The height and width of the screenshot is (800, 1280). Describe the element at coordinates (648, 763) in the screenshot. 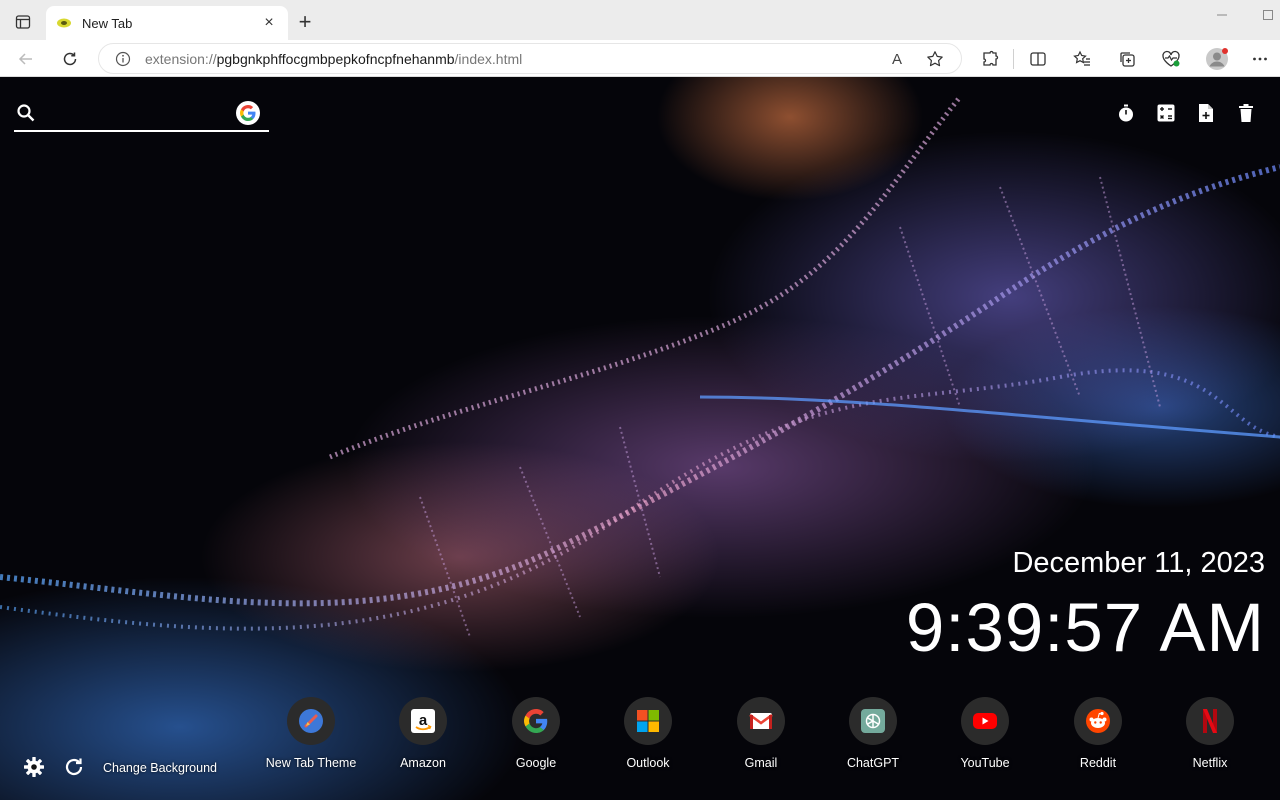

I see `shortcut-label: Outlook` at that location.